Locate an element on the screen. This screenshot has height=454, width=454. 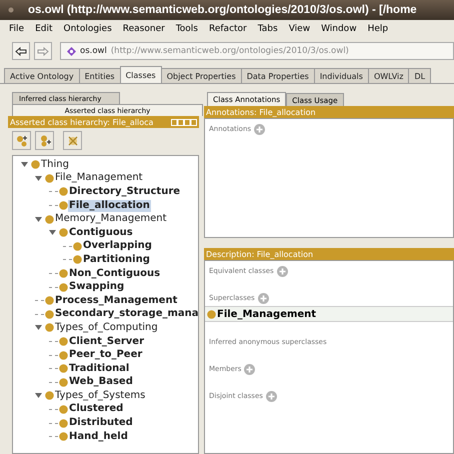
add-sibling-icon is located at coordinates (44, 140).